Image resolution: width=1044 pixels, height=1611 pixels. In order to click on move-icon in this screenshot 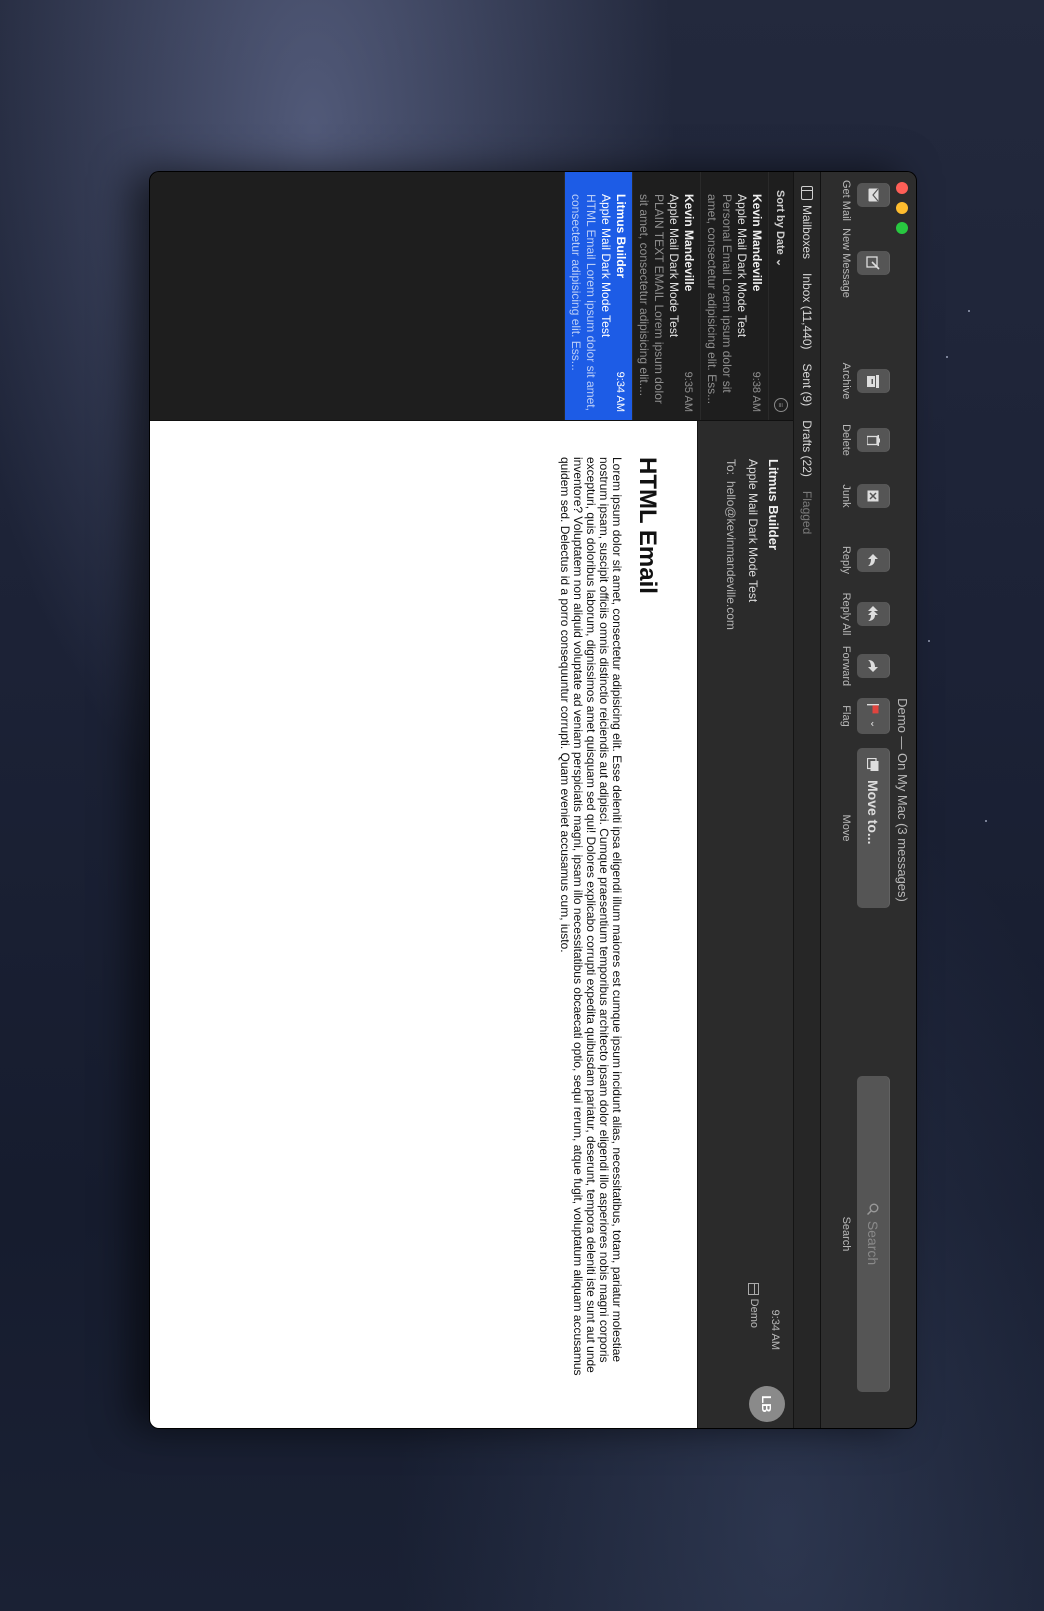, I will do `click(873, 764)`.